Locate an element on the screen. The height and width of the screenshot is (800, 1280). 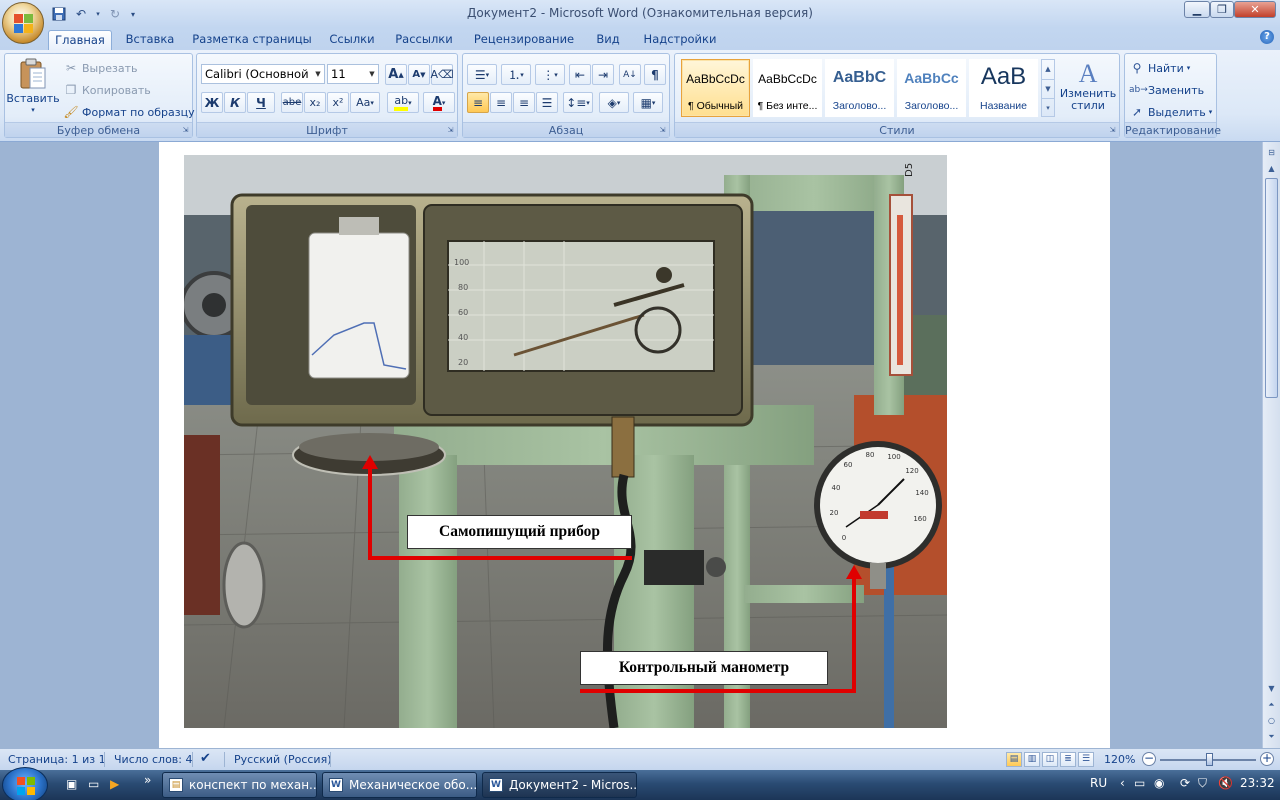
page-count: Страница: 1 из 1 is located at coordinates (57, 759).